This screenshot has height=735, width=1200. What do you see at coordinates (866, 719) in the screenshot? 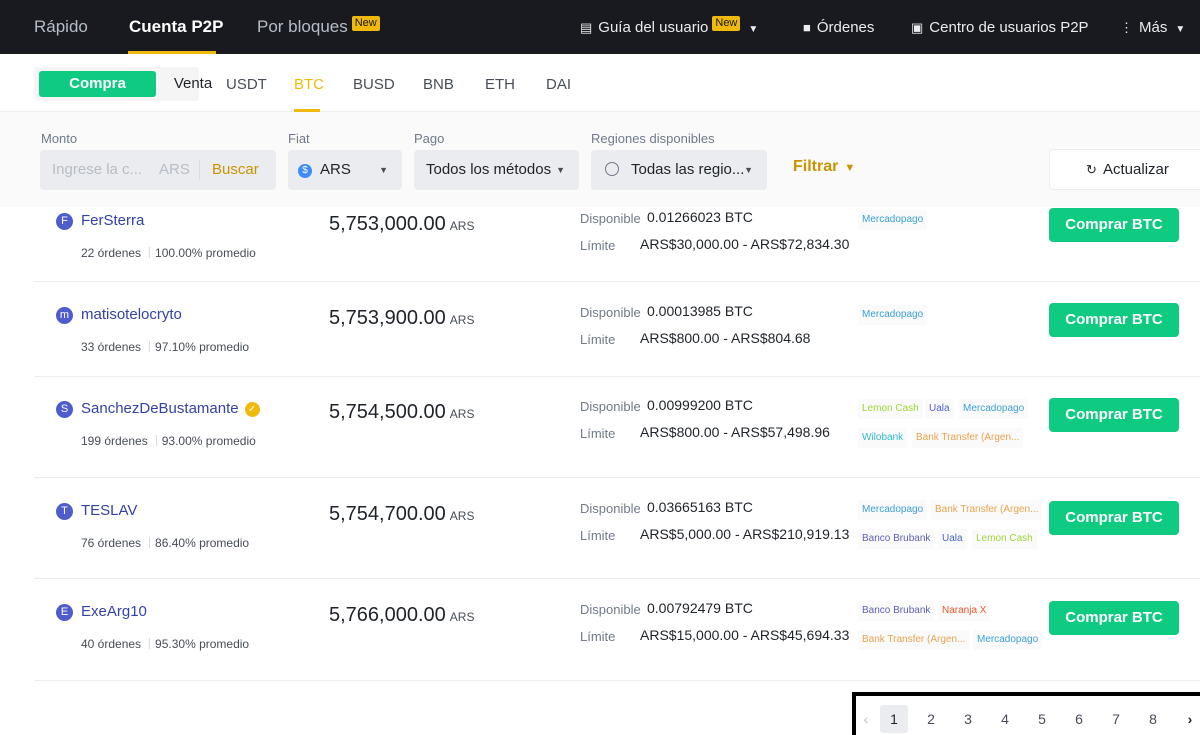
I see `prev-page-icon: ‹` at bounding box center [866, 719].